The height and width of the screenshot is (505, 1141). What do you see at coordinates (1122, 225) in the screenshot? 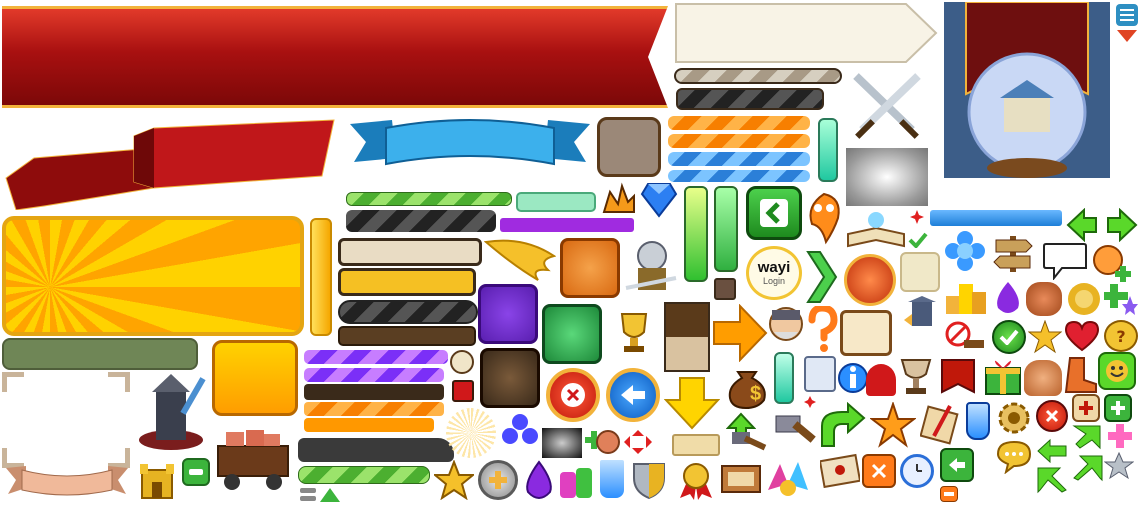
I see `arrow-right-green-icon` at bounding box center [1122, 225].